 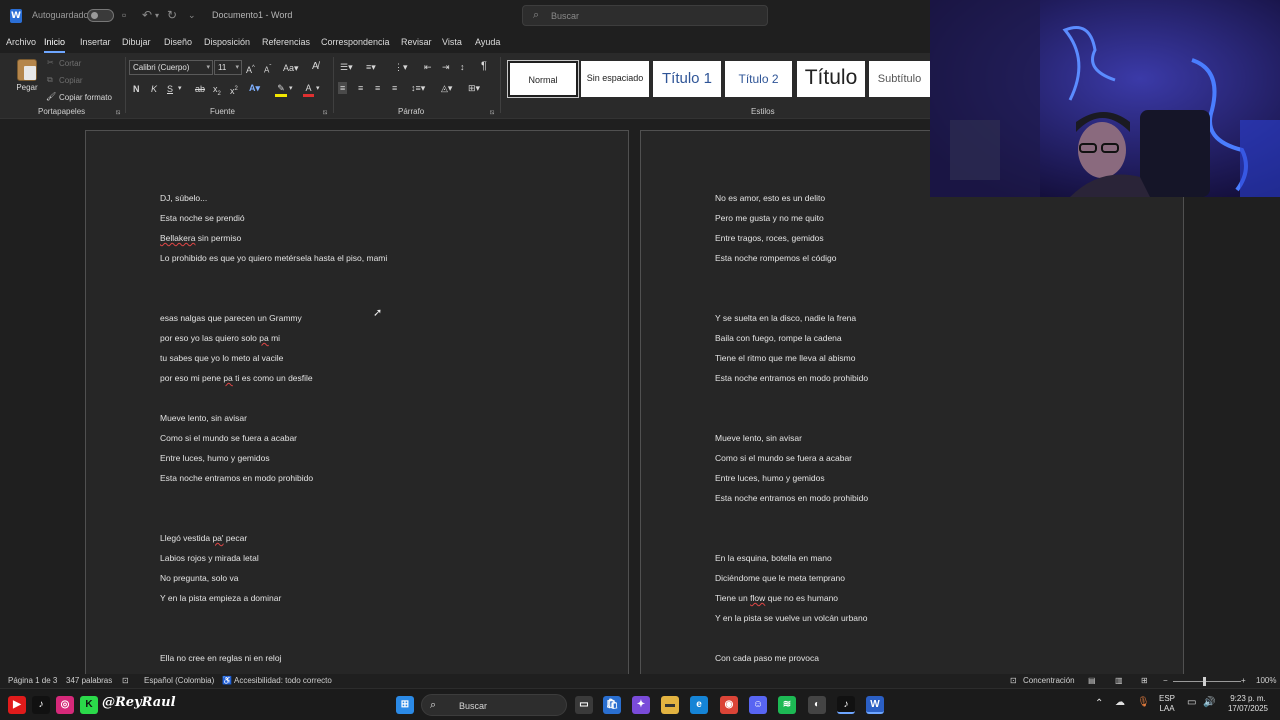 What do you see at coordinates (346, 67) in the screenshot?
I see `bullets-icon: ☰▾` at bounding box center [346, 67].